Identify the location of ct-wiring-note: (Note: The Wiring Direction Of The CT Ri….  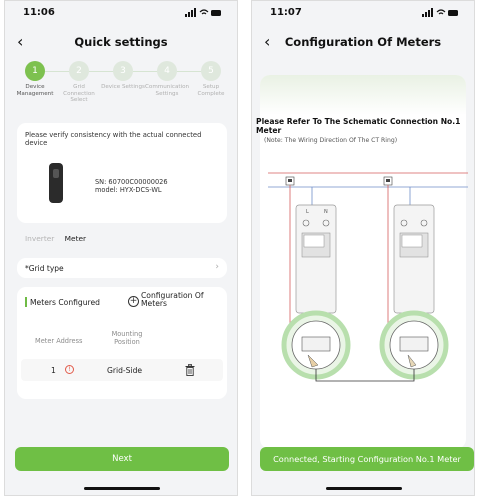
(331, 140).